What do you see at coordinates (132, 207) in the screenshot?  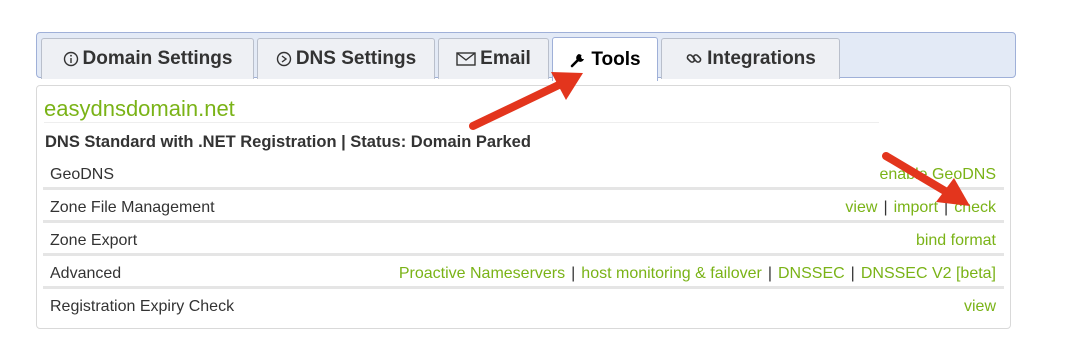 I see `row-label: Zone File Management` at bounding box center [132, 207].